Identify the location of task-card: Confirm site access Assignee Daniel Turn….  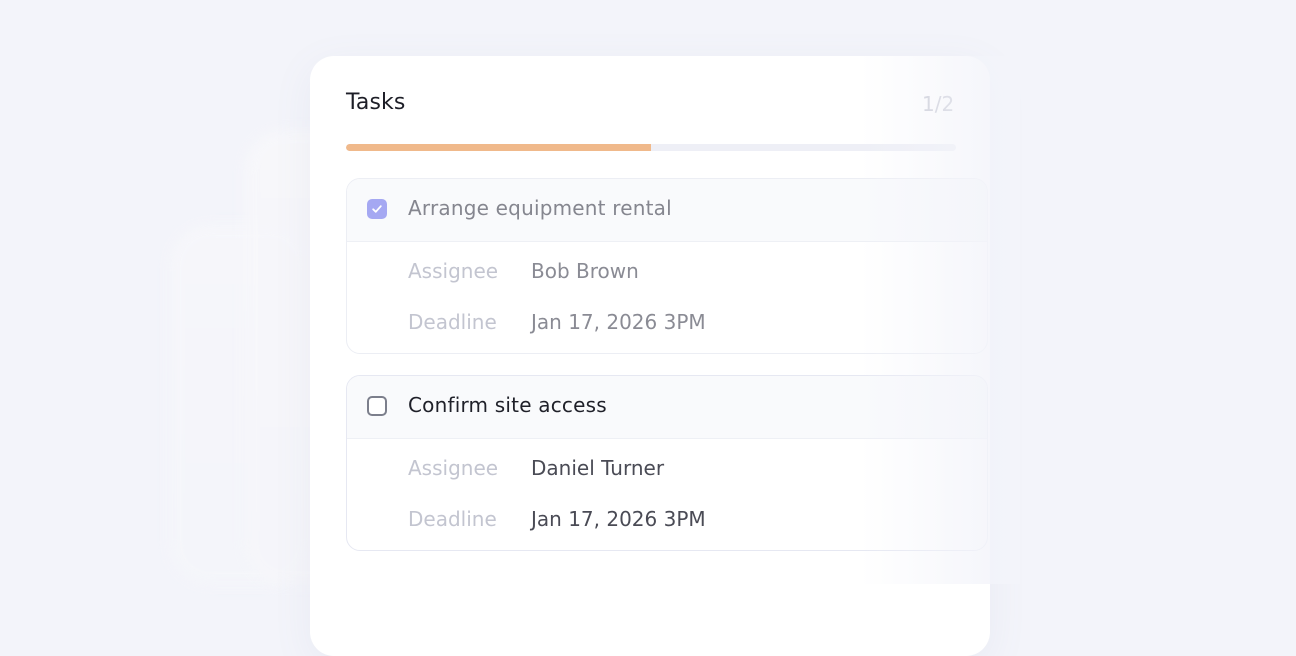
(667, 463).